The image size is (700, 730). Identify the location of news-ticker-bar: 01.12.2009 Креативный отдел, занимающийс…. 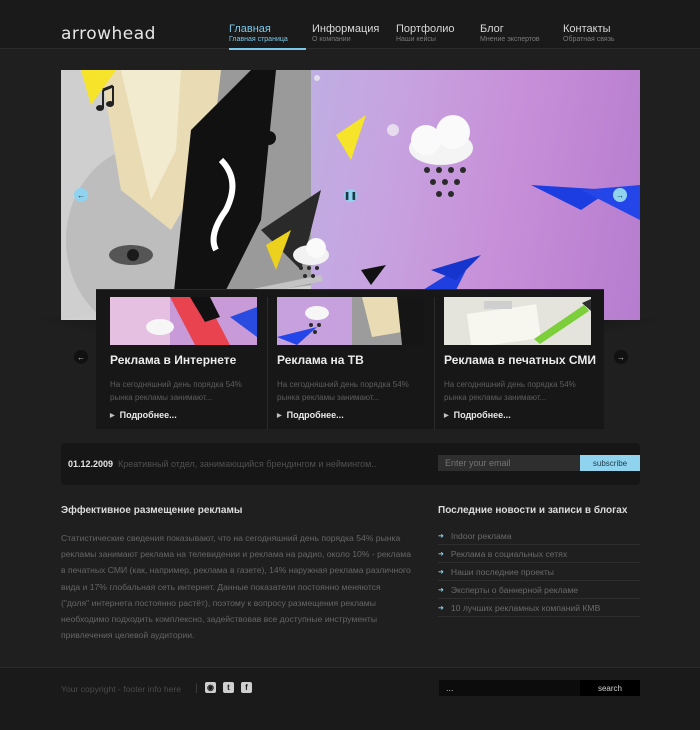
(350, 464).